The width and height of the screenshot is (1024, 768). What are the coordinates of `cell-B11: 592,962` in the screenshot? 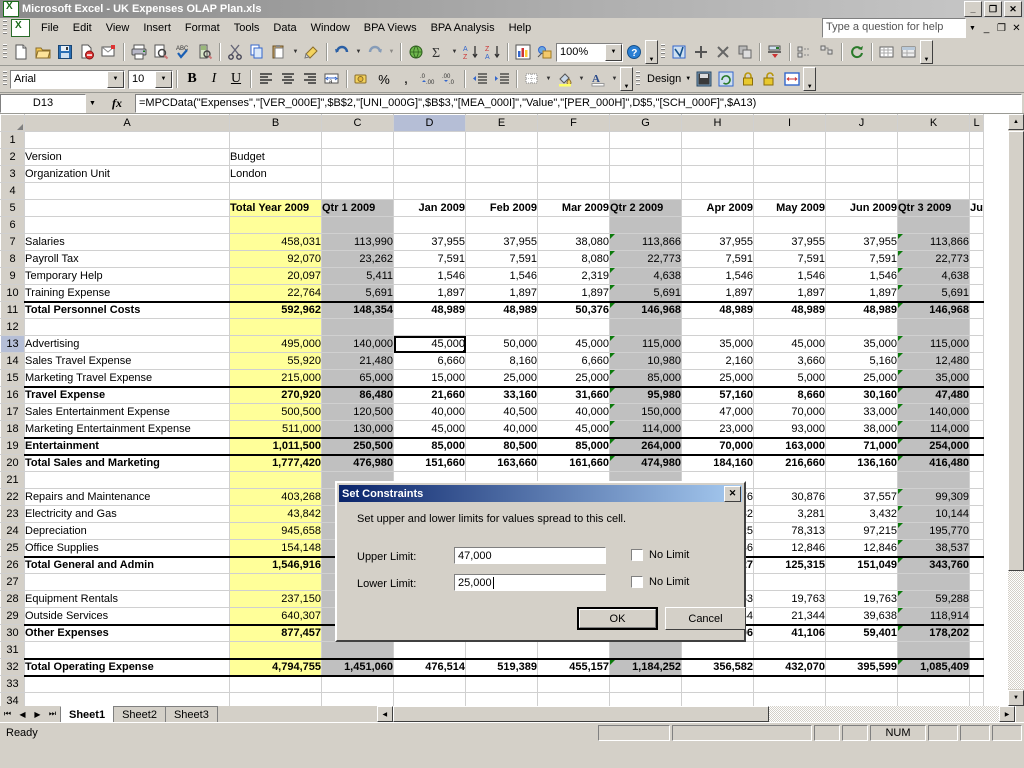 It's located at (275, 309).